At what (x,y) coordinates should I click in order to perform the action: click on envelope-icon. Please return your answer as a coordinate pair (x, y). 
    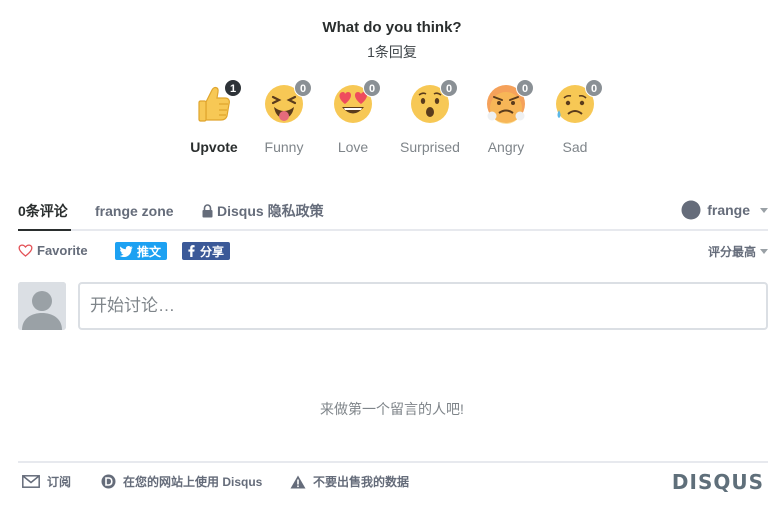
    Looking at the image, I should click on (31, 481).